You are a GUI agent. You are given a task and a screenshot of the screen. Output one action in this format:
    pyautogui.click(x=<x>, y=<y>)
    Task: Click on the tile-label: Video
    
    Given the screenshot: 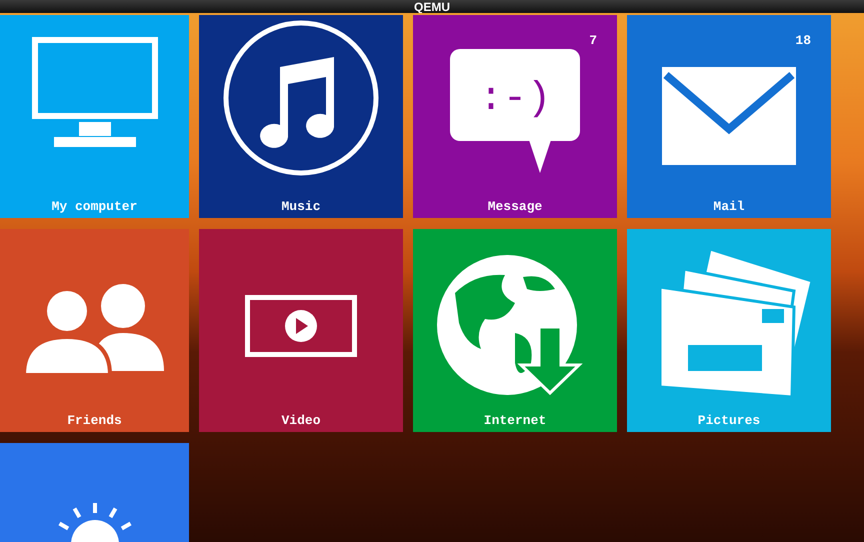 What is the action you would take?
    pyautogui.click(x=300, y=420)
    